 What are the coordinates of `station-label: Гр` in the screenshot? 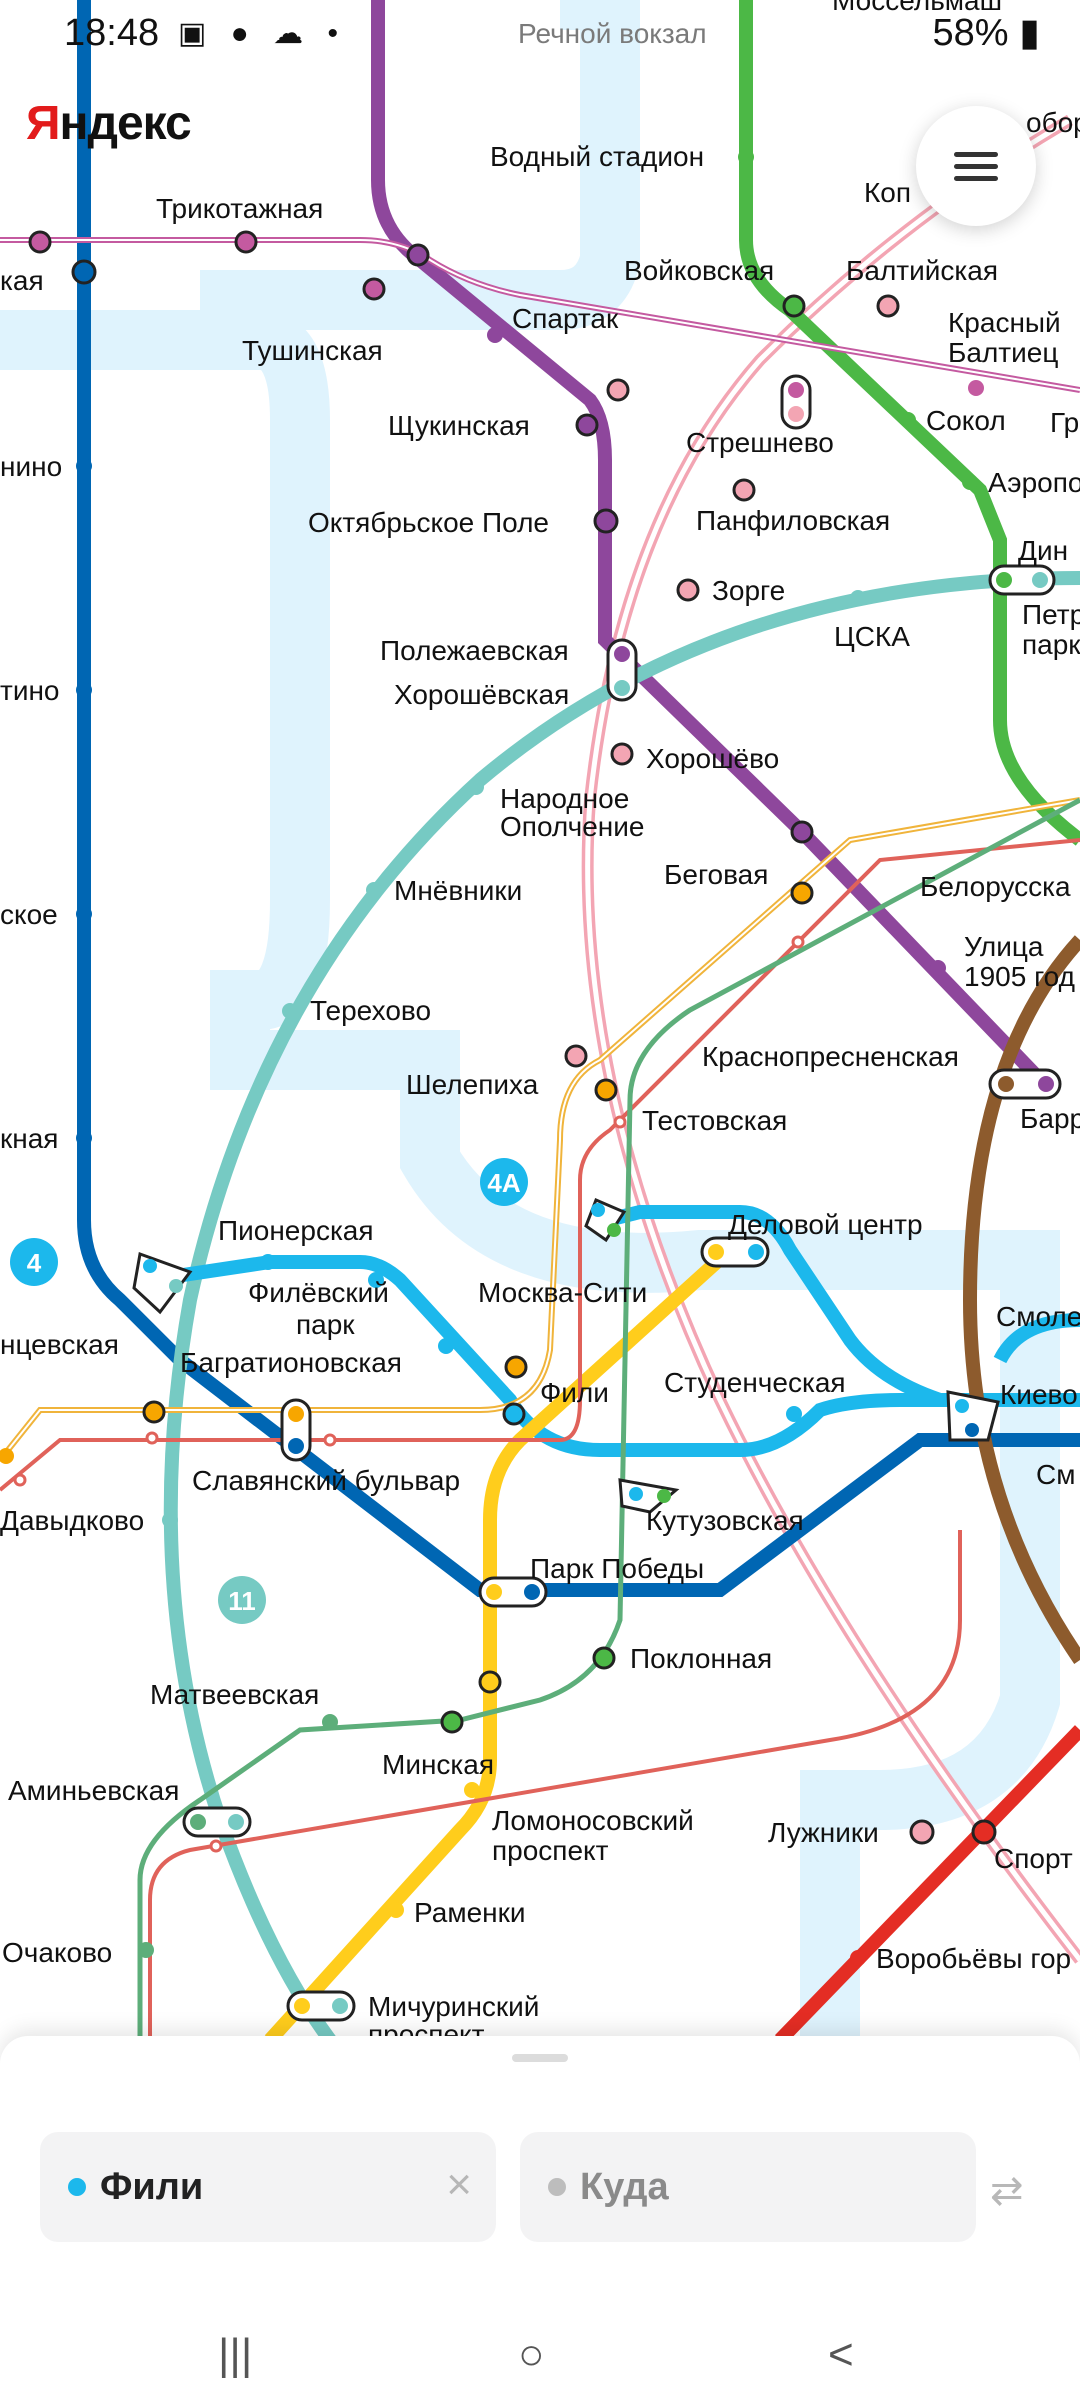 It's located at (1064, 422).